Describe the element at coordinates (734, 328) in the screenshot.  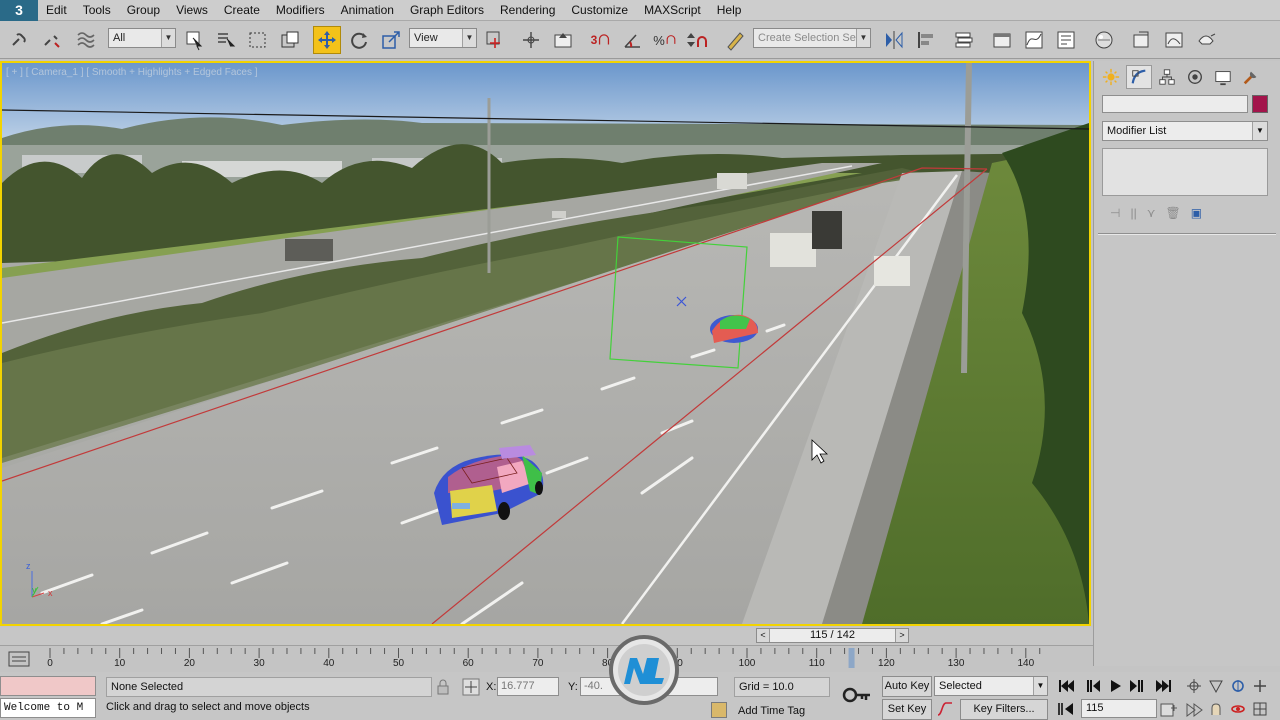
I see `far-car-model` at that location.